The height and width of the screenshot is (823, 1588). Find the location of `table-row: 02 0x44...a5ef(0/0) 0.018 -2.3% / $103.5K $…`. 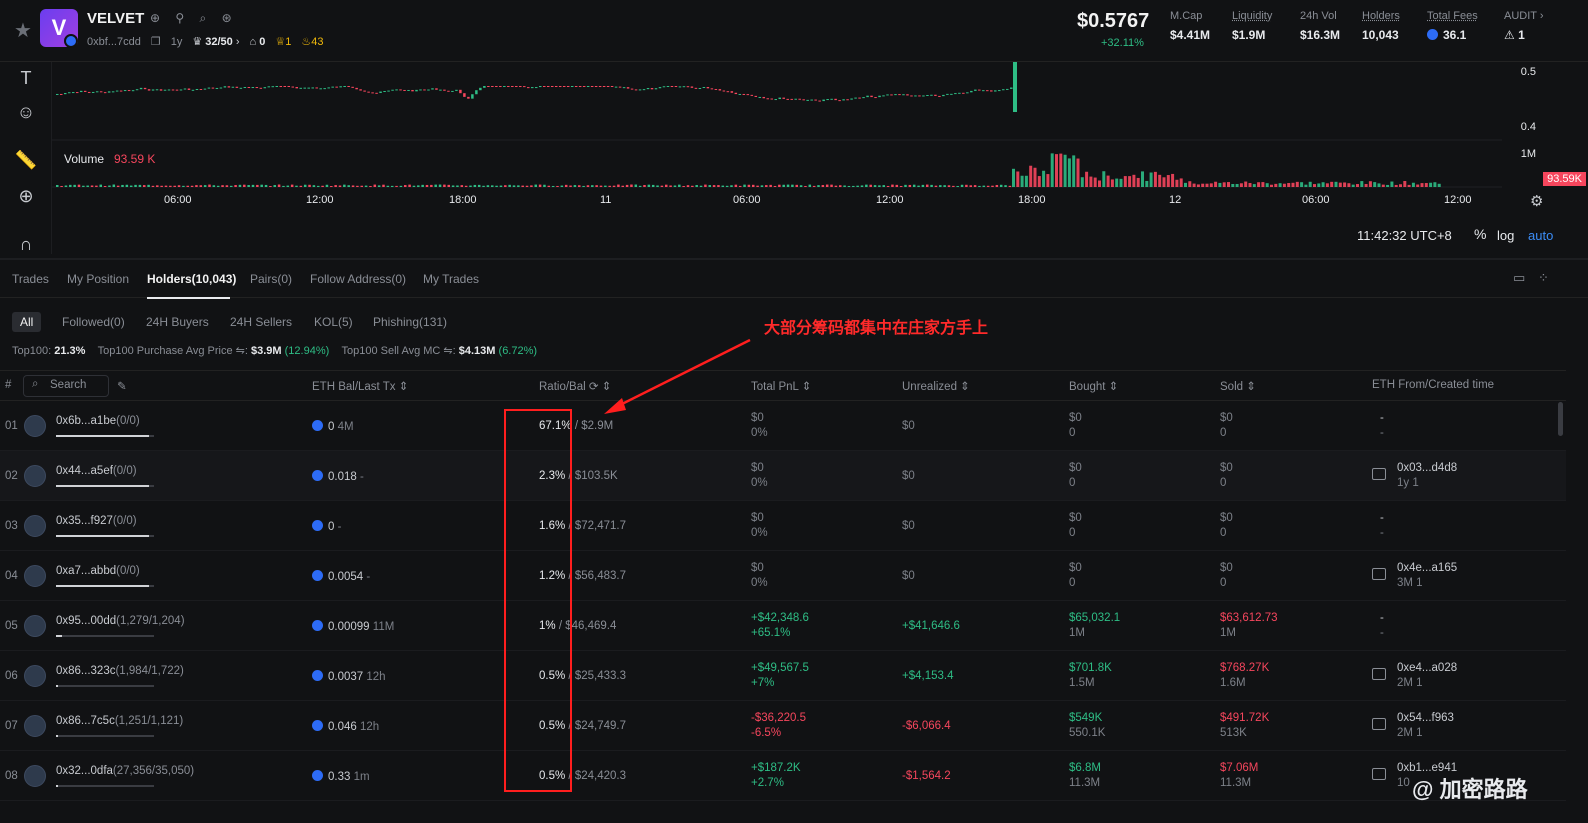

table-row: 02 0x44...a5ef(0/0) 0.018 -2.3% / $103.5K $… is located at coordinates (783, 476).